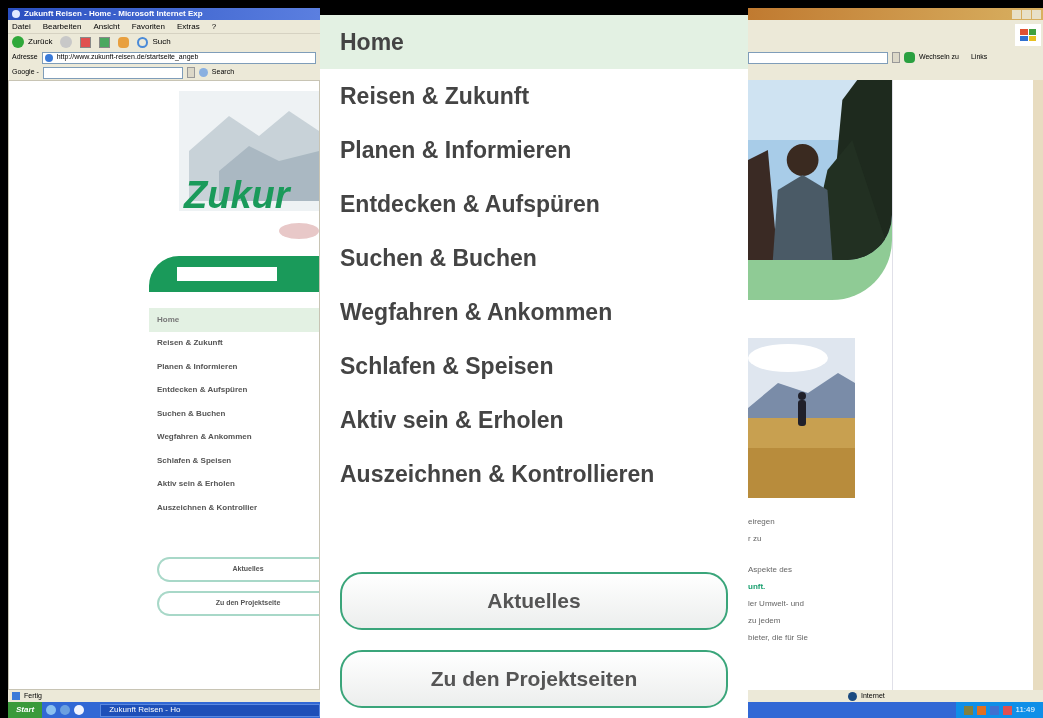 The image size is (1043, 718). Describe the element at coordinates (113, 14) in the screenshot. I see `window-title: Zukunft Reisen - Home - Microsoft Internet Exp` at that location.